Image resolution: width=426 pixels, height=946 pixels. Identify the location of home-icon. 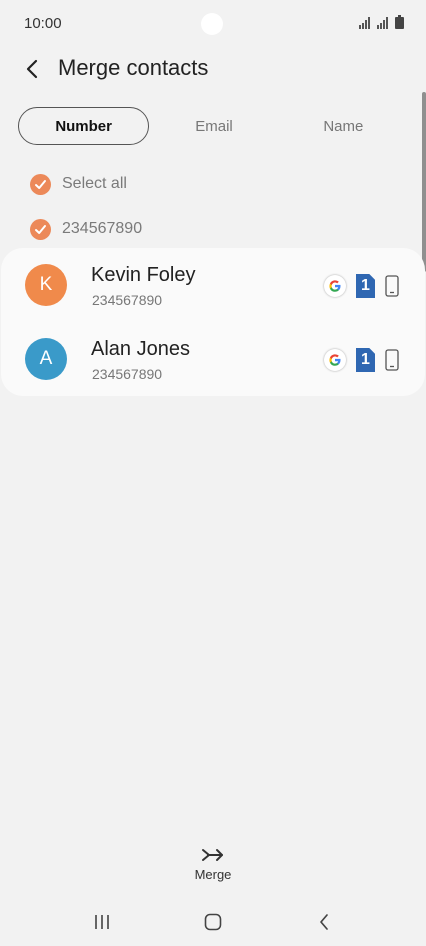
(213, 922).